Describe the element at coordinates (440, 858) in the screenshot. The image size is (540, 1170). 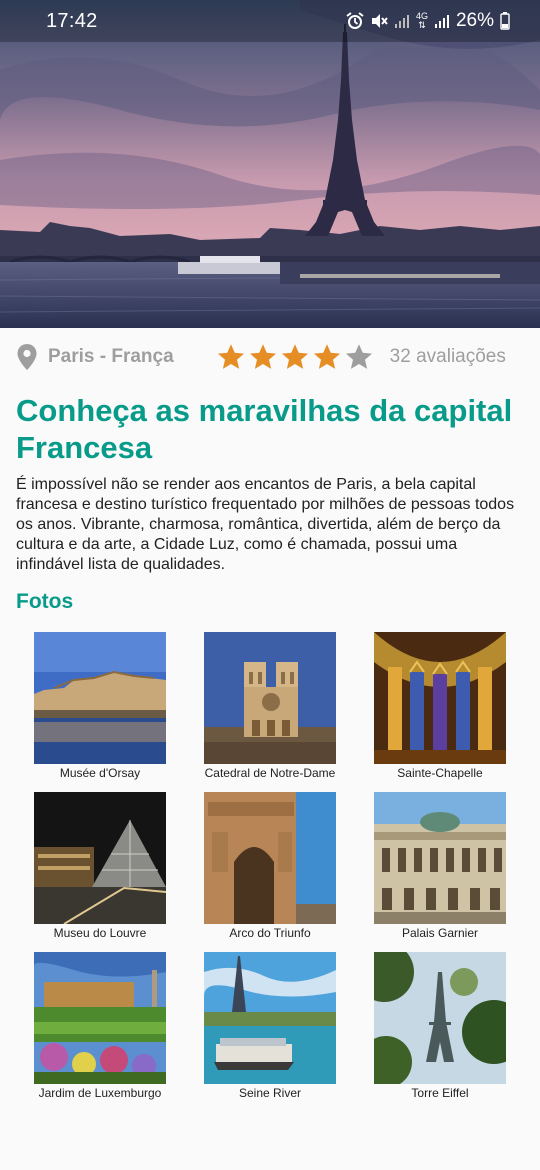
I see `palais-garnier-photo` at that location.